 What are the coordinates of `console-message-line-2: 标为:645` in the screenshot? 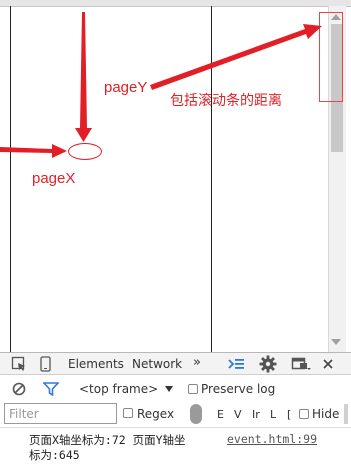 It's located at (54, 455).